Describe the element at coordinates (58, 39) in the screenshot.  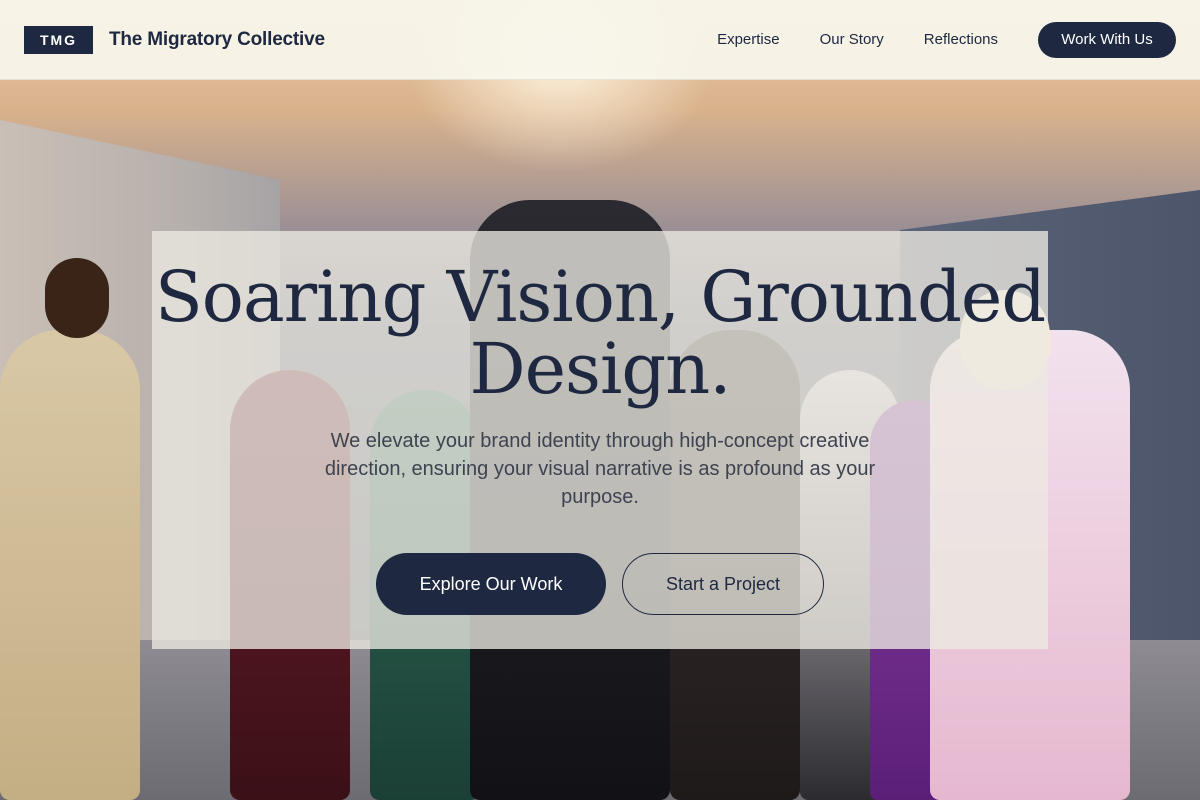
I see `logo-badge: TMG` at that location.